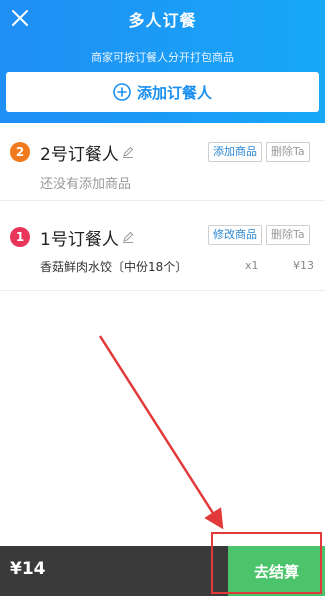 This screenshot has height=596, width=325. What do you see at coordinates (122, 92) in the screenshot?
I see `plus-circle-icon` at bounding box center [122, 92].